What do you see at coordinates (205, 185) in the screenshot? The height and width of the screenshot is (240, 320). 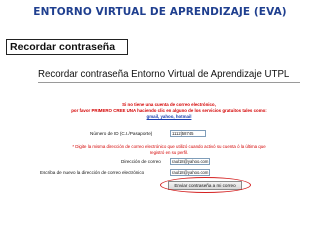 I see `button-highlight-ellipse` at bounding box center [205, 185].